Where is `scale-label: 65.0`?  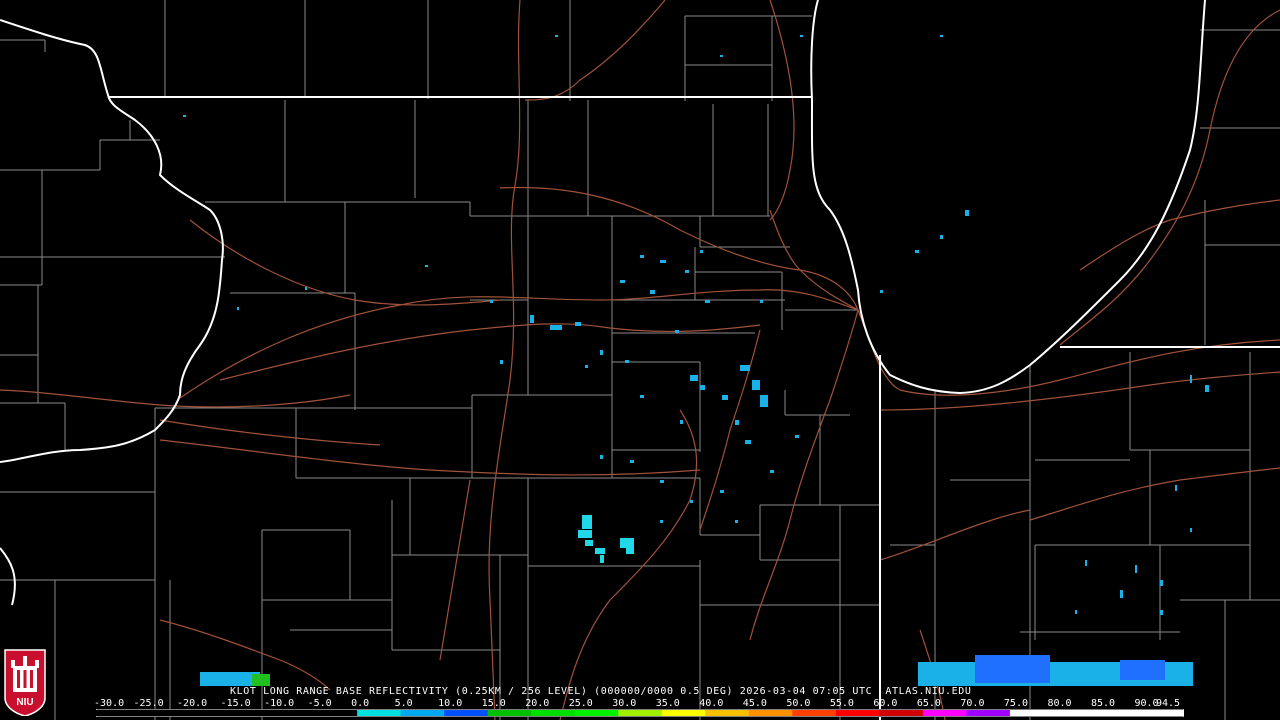
scale-label: 65.0 is located at coordinates (928, 703).